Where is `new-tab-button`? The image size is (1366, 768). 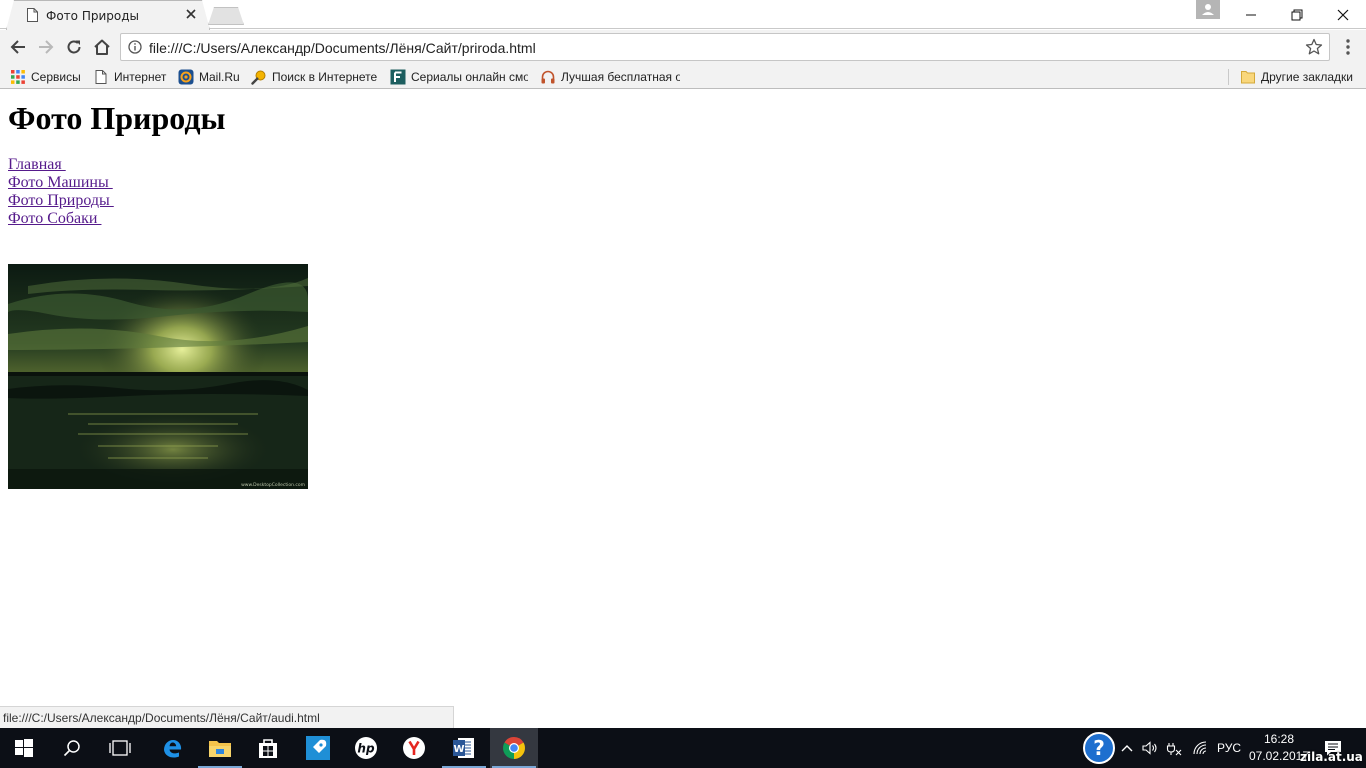 new-tab-button is located at coordinates (226, 16).